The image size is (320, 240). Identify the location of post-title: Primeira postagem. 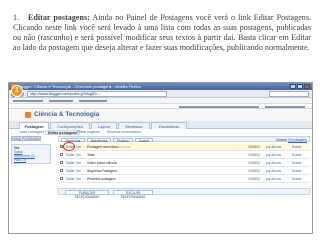
(101, 179).